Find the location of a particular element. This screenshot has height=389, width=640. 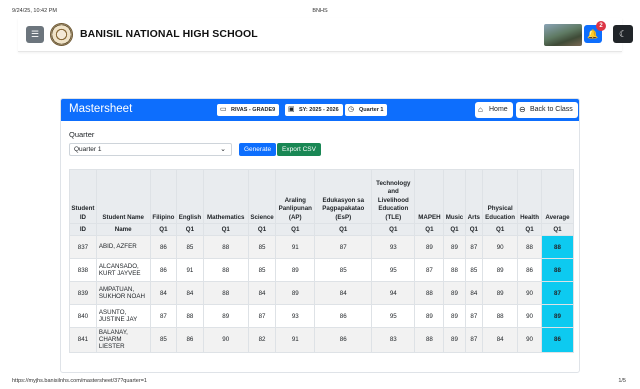

print-page-title: BNHS is located at coordinates (320, 11).